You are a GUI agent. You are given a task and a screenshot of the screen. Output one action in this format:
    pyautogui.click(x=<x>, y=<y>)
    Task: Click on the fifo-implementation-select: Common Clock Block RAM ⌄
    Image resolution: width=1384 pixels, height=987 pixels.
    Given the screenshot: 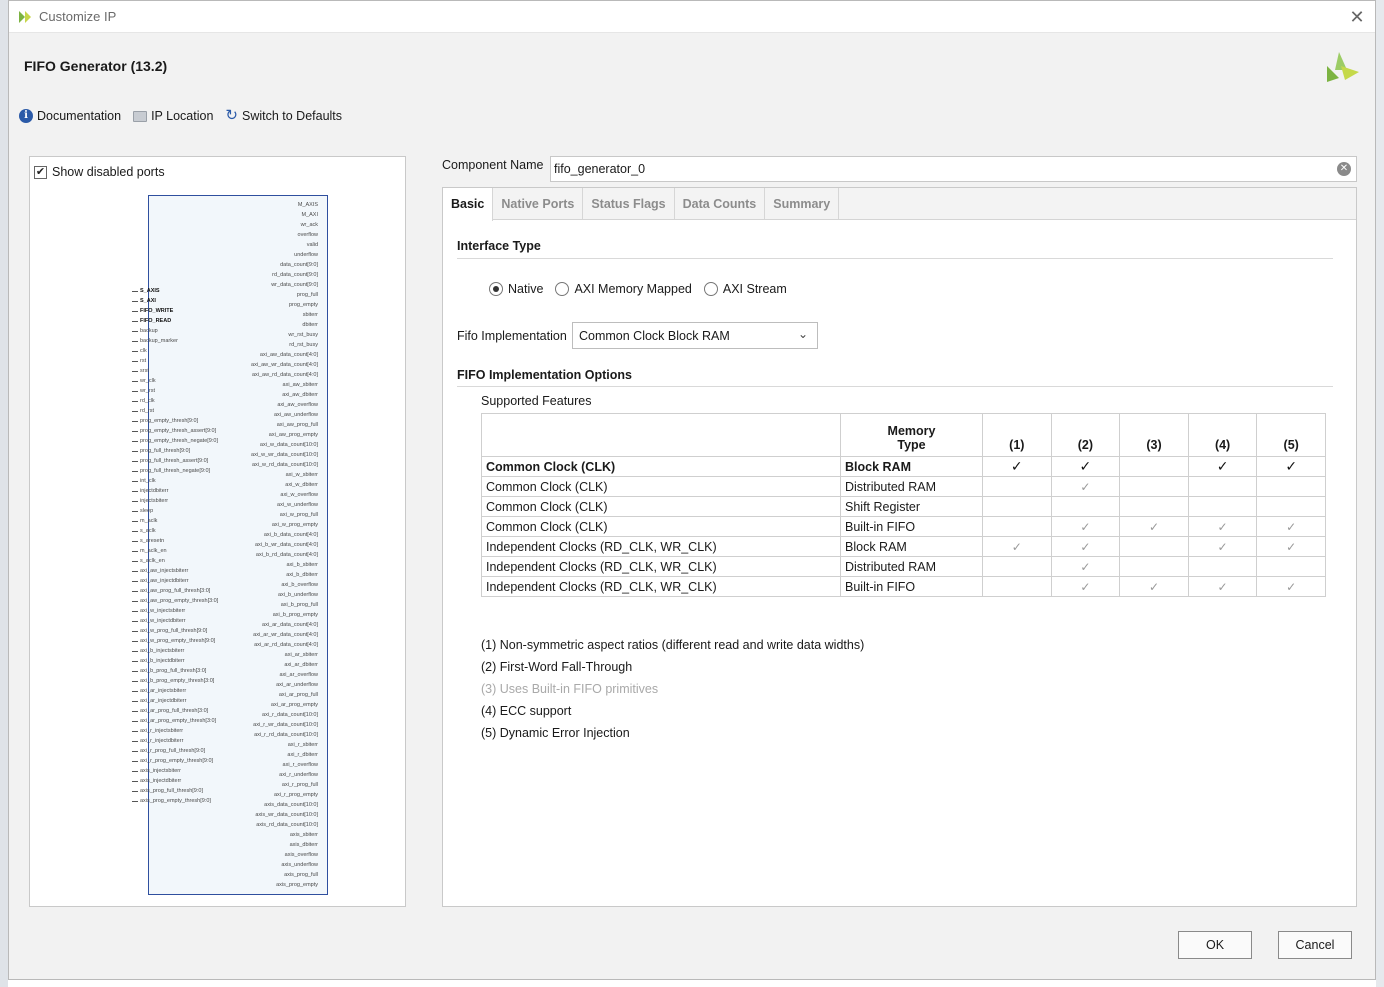 What is the action you would take?
    pyautogui.click(x=695, y=335)
    